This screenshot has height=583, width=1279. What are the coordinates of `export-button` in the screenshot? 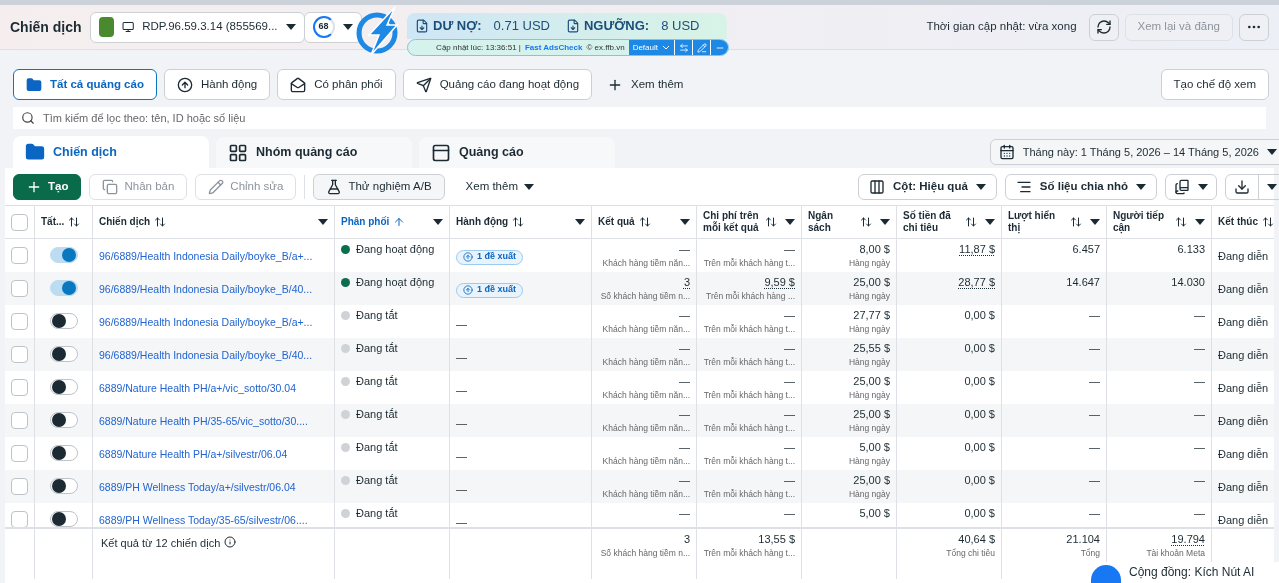 It's located at (1252, 186).